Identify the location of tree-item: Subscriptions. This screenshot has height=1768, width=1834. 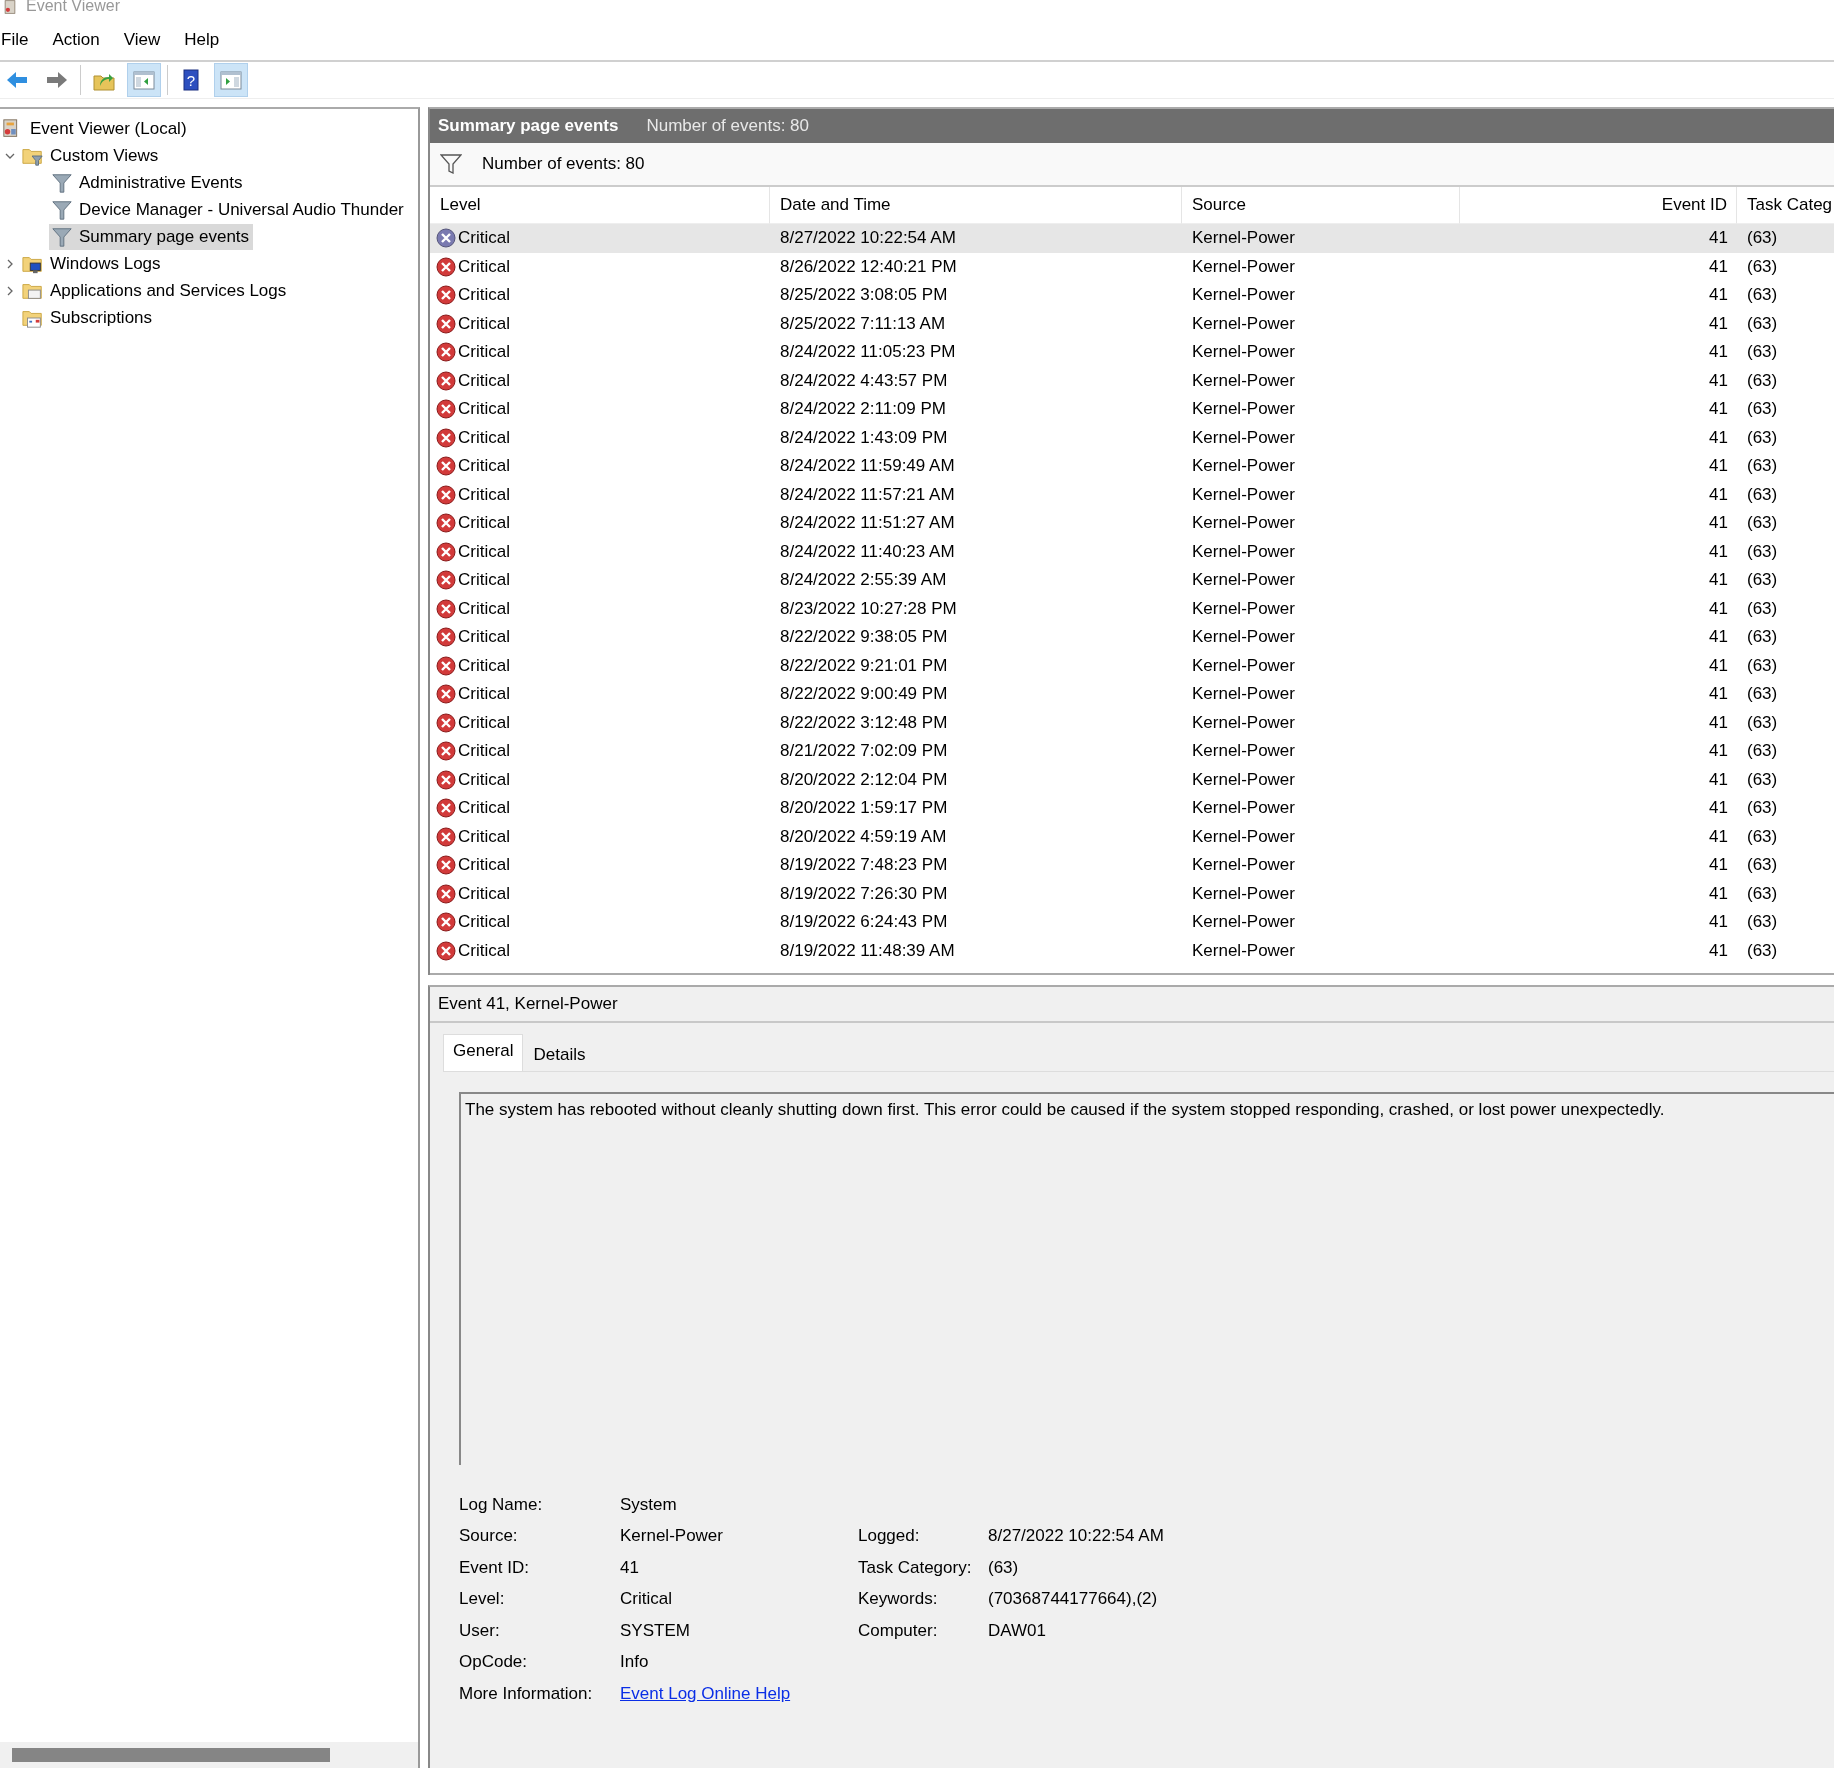
(88, 317).